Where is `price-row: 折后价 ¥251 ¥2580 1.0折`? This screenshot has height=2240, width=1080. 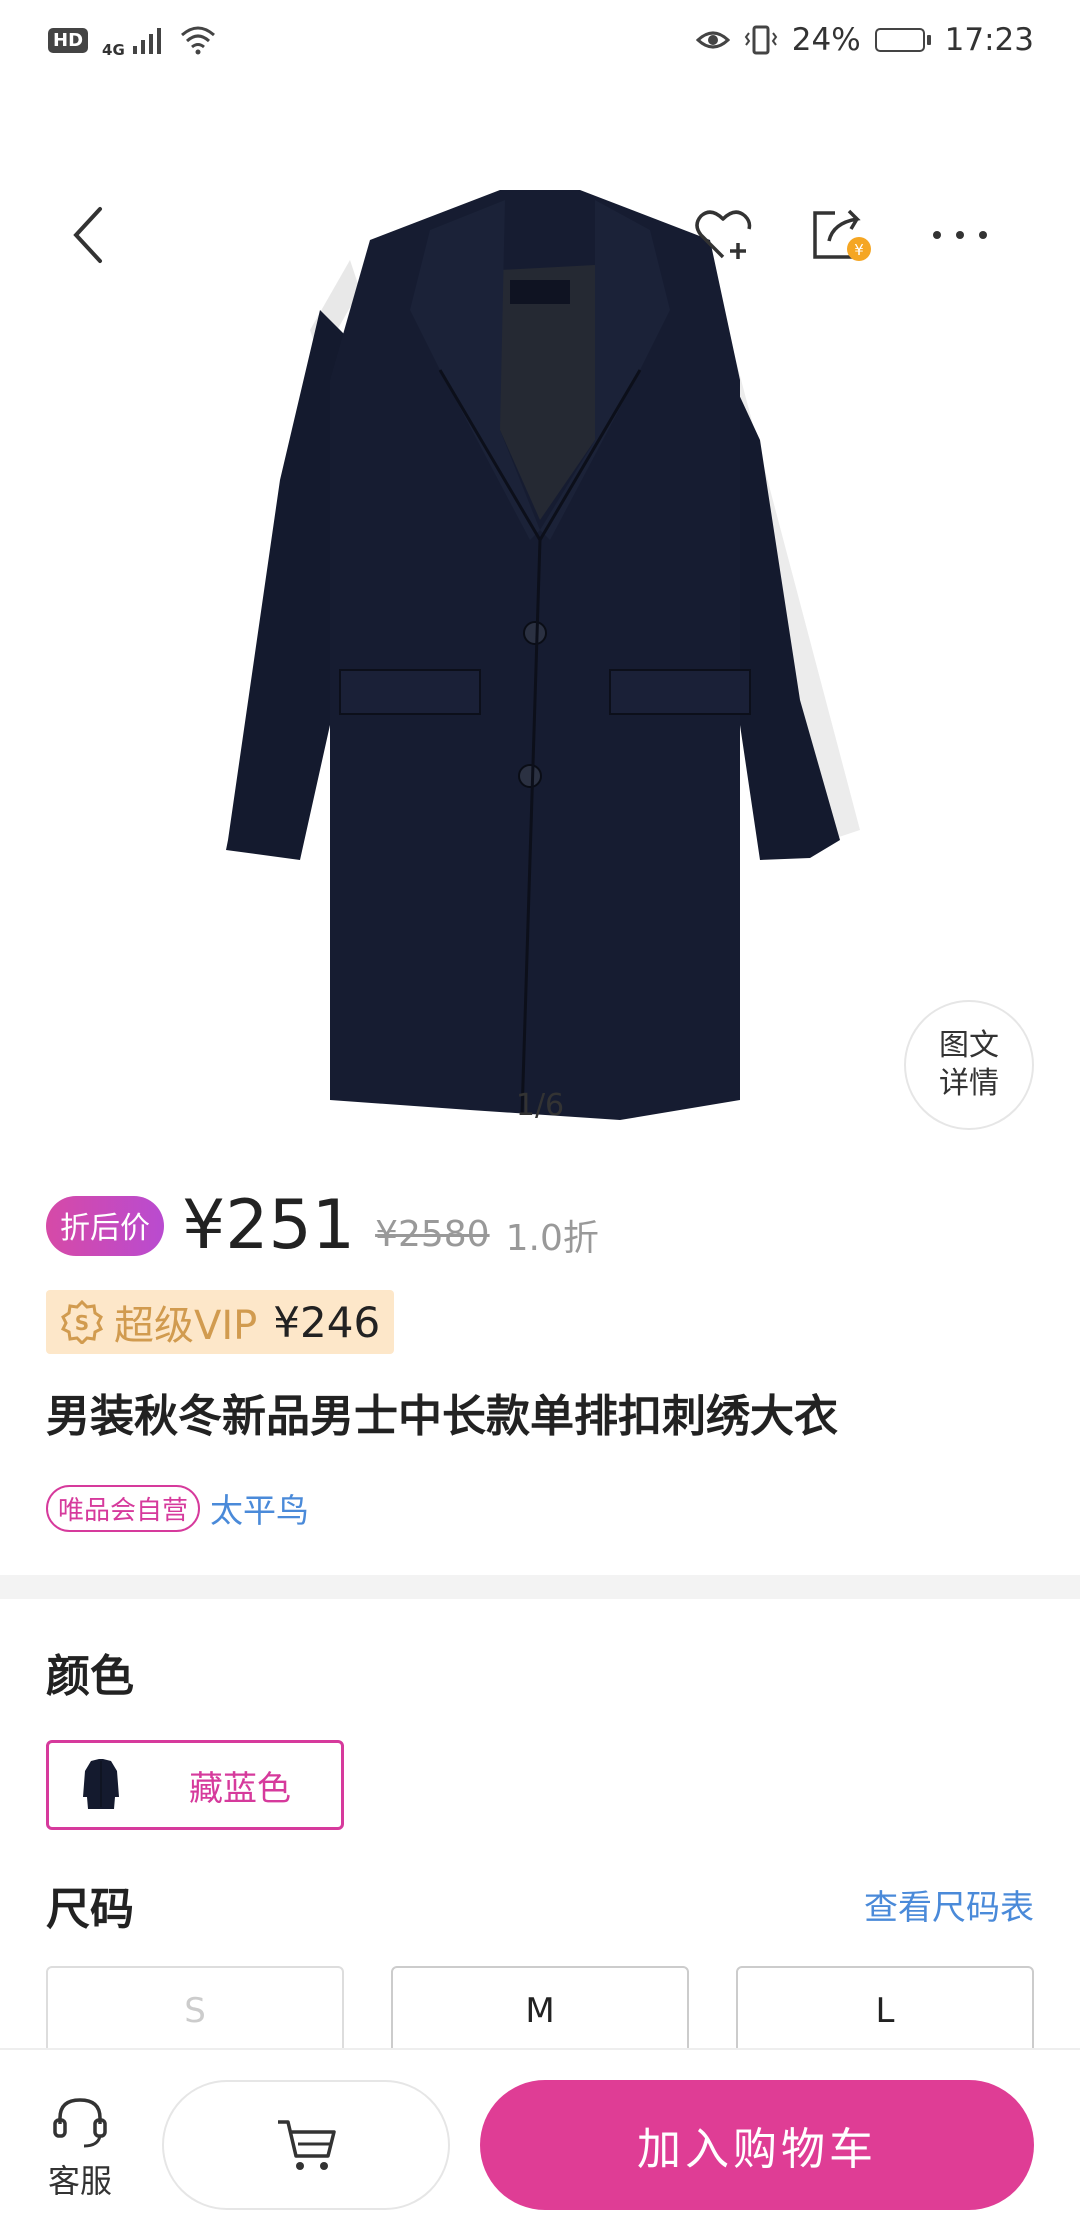
price-row: 折后价 ¥251 ¥2580 1.0折 is located at coordinates (322, 1225).